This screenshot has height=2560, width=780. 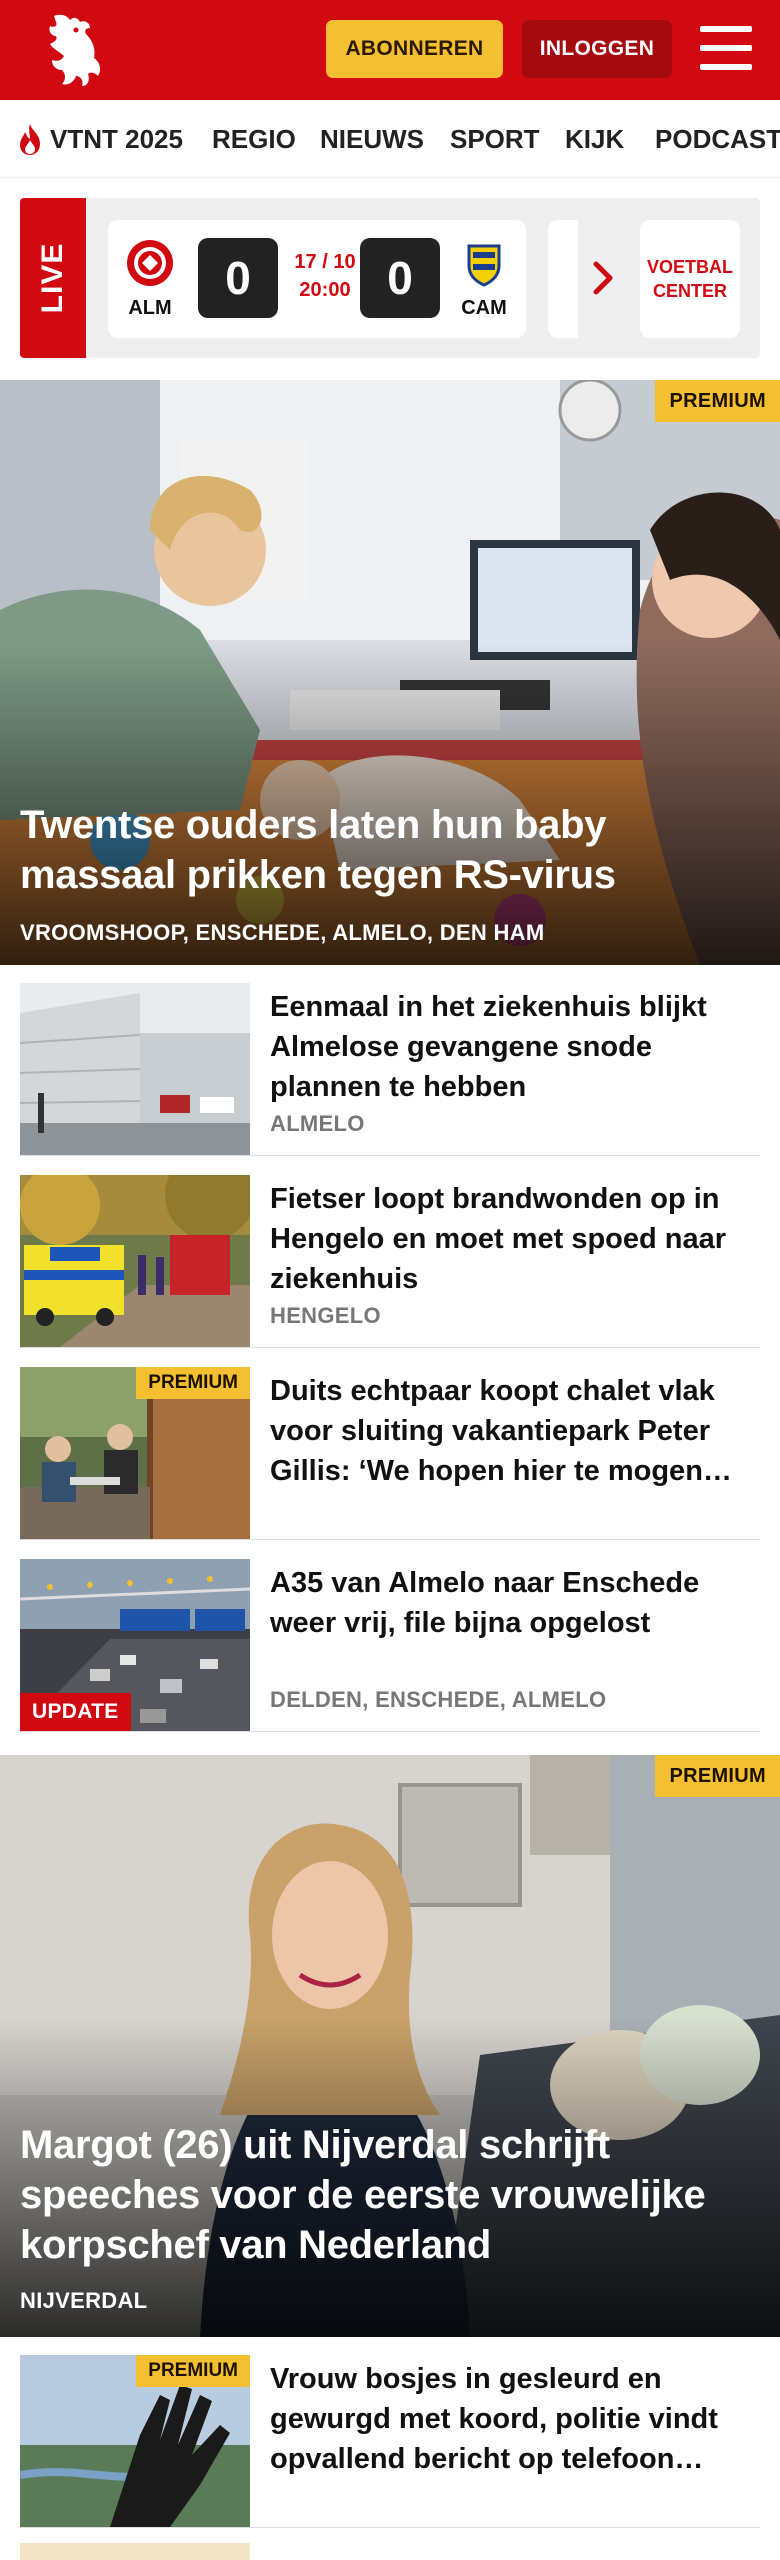 I want to click on article-location: HENGELO, so click(x=325, y=1315).